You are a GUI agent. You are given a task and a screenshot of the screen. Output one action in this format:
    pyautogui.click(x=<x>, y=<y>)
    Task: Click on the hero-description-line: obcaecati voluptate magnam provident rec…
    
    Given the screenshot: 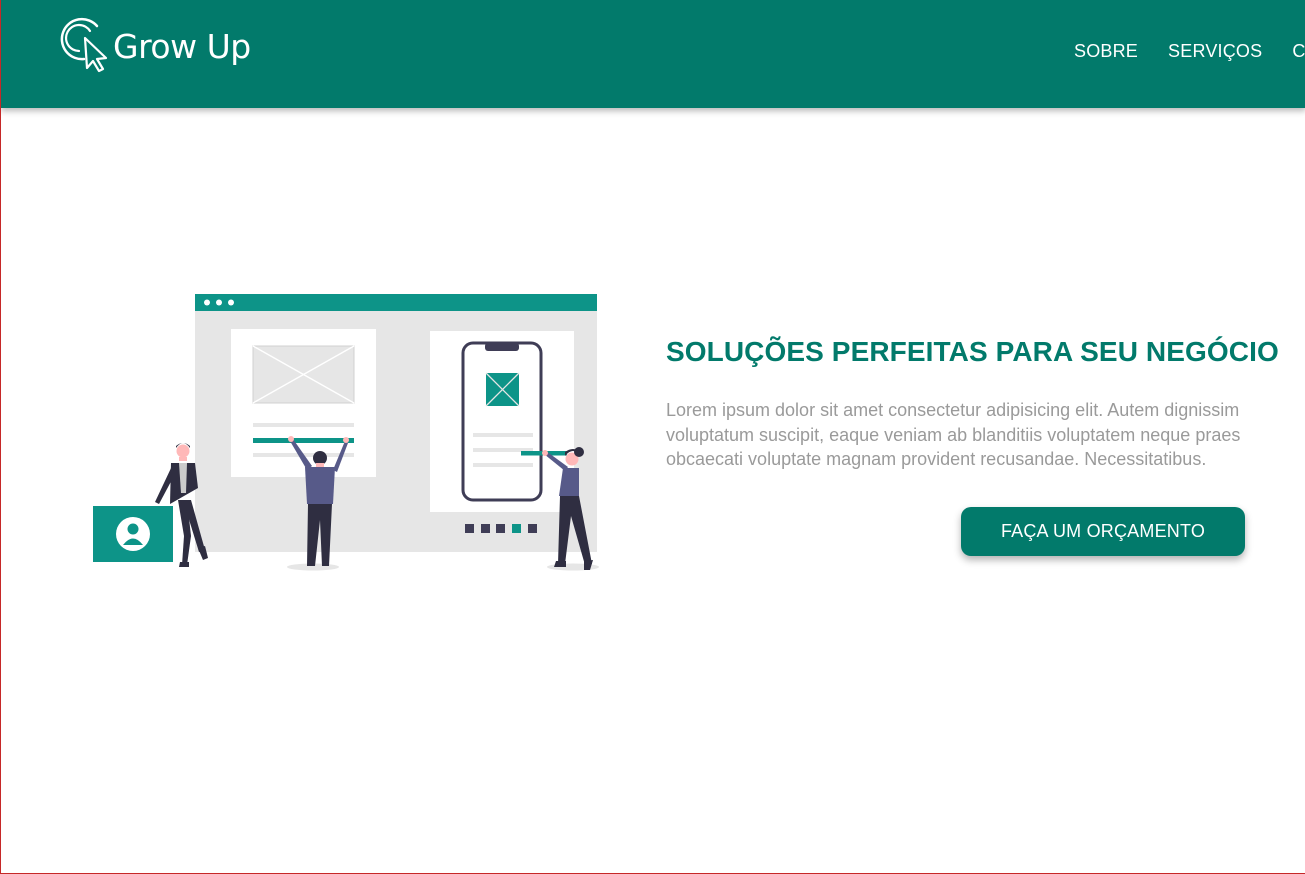 What is the action you would take?
    pyautogui.click(x=936, y=459)
    